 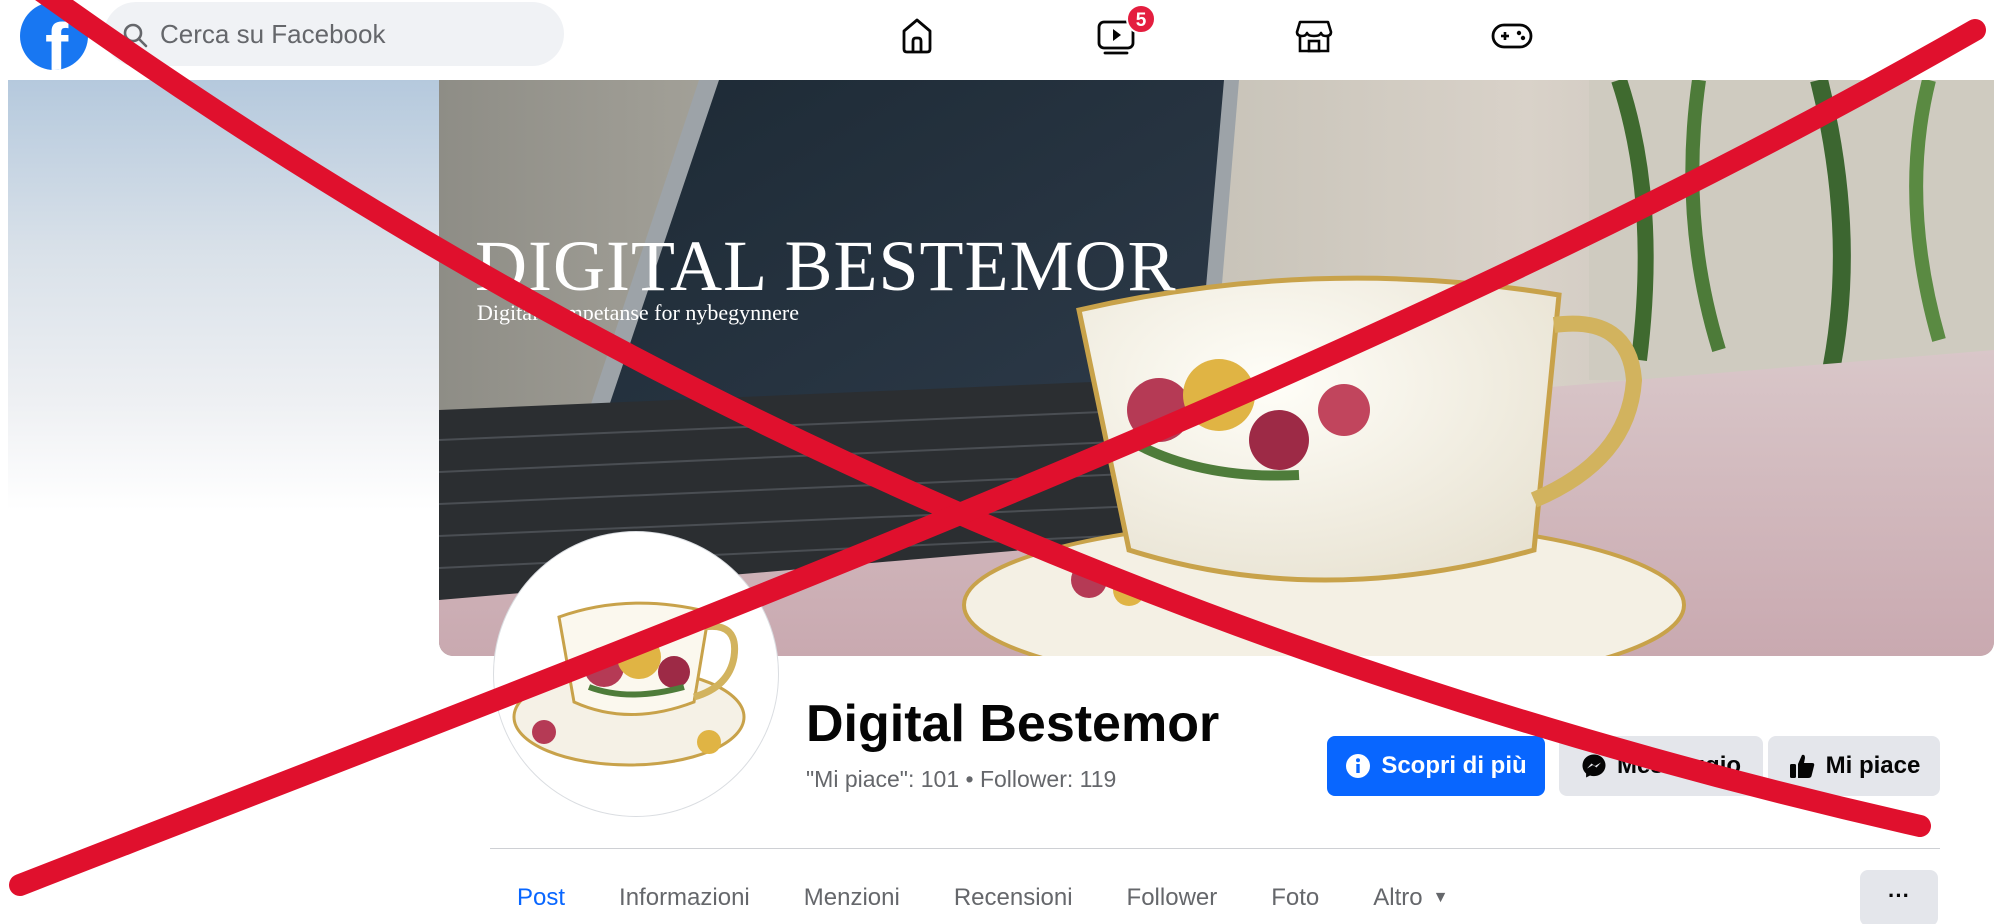 What do you see at coordinates (826, 266) in the screenshot?
I see `cover-title: DIGITAL BESTEMOR` at bounding box center [826, 266].